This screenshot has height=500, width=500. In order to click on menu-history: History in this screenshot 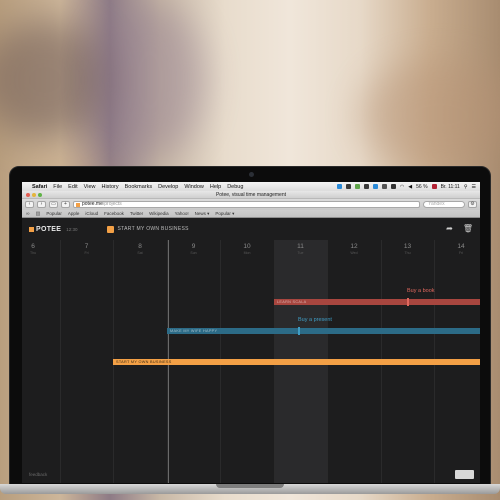, I will do `click(109, 187)`.